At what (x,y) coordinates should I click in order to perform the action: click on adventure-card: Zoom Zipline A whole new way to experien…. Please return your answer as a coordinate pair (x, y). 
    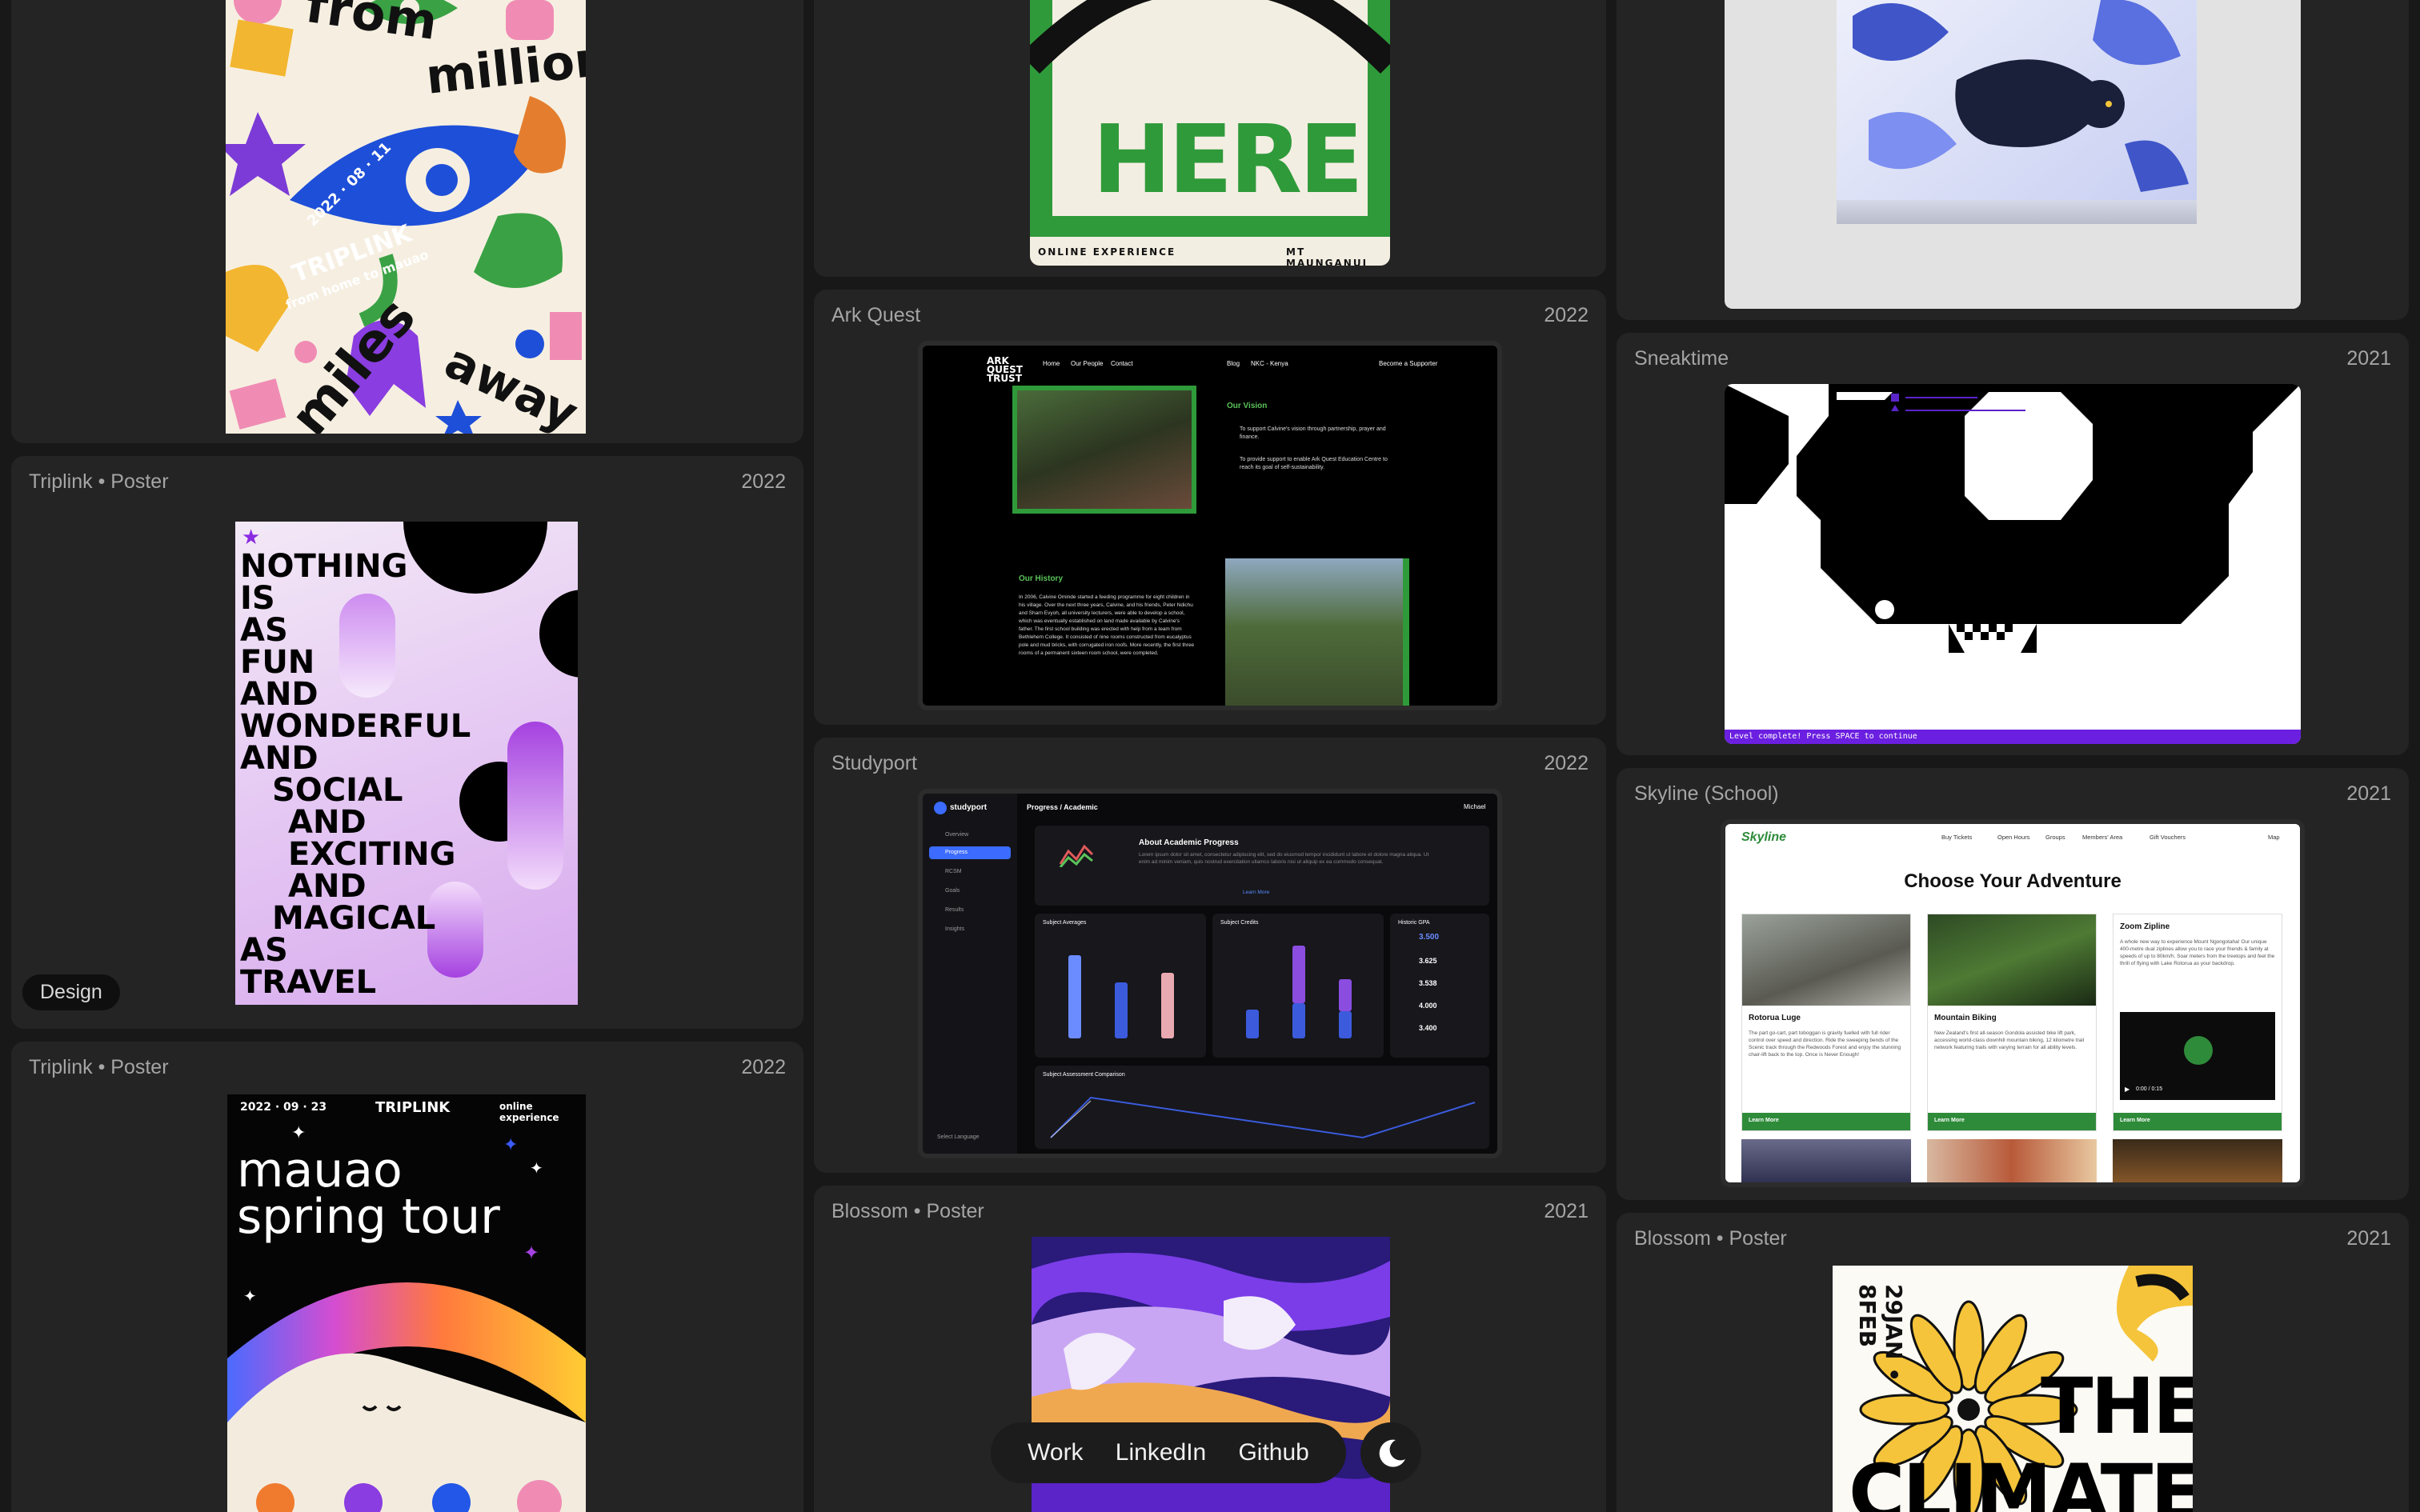
    Looking at the image, I should click on (2197, 1022).